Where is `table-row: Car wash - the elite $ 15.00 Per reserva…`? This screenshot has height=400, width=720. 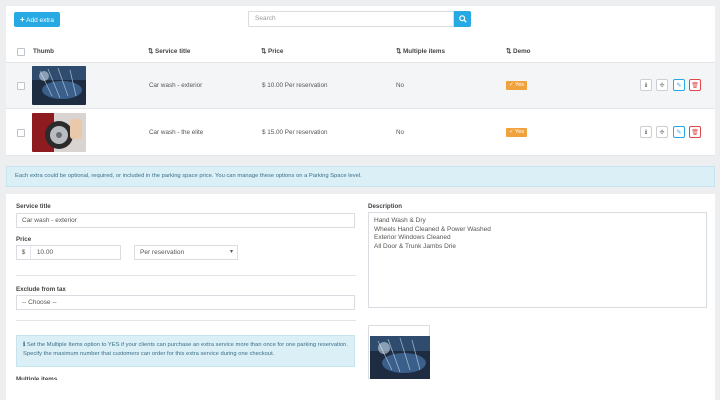 table-row: Car wash - the elite $ 15.00 Per reserva… is located at coordinates (360, 133).